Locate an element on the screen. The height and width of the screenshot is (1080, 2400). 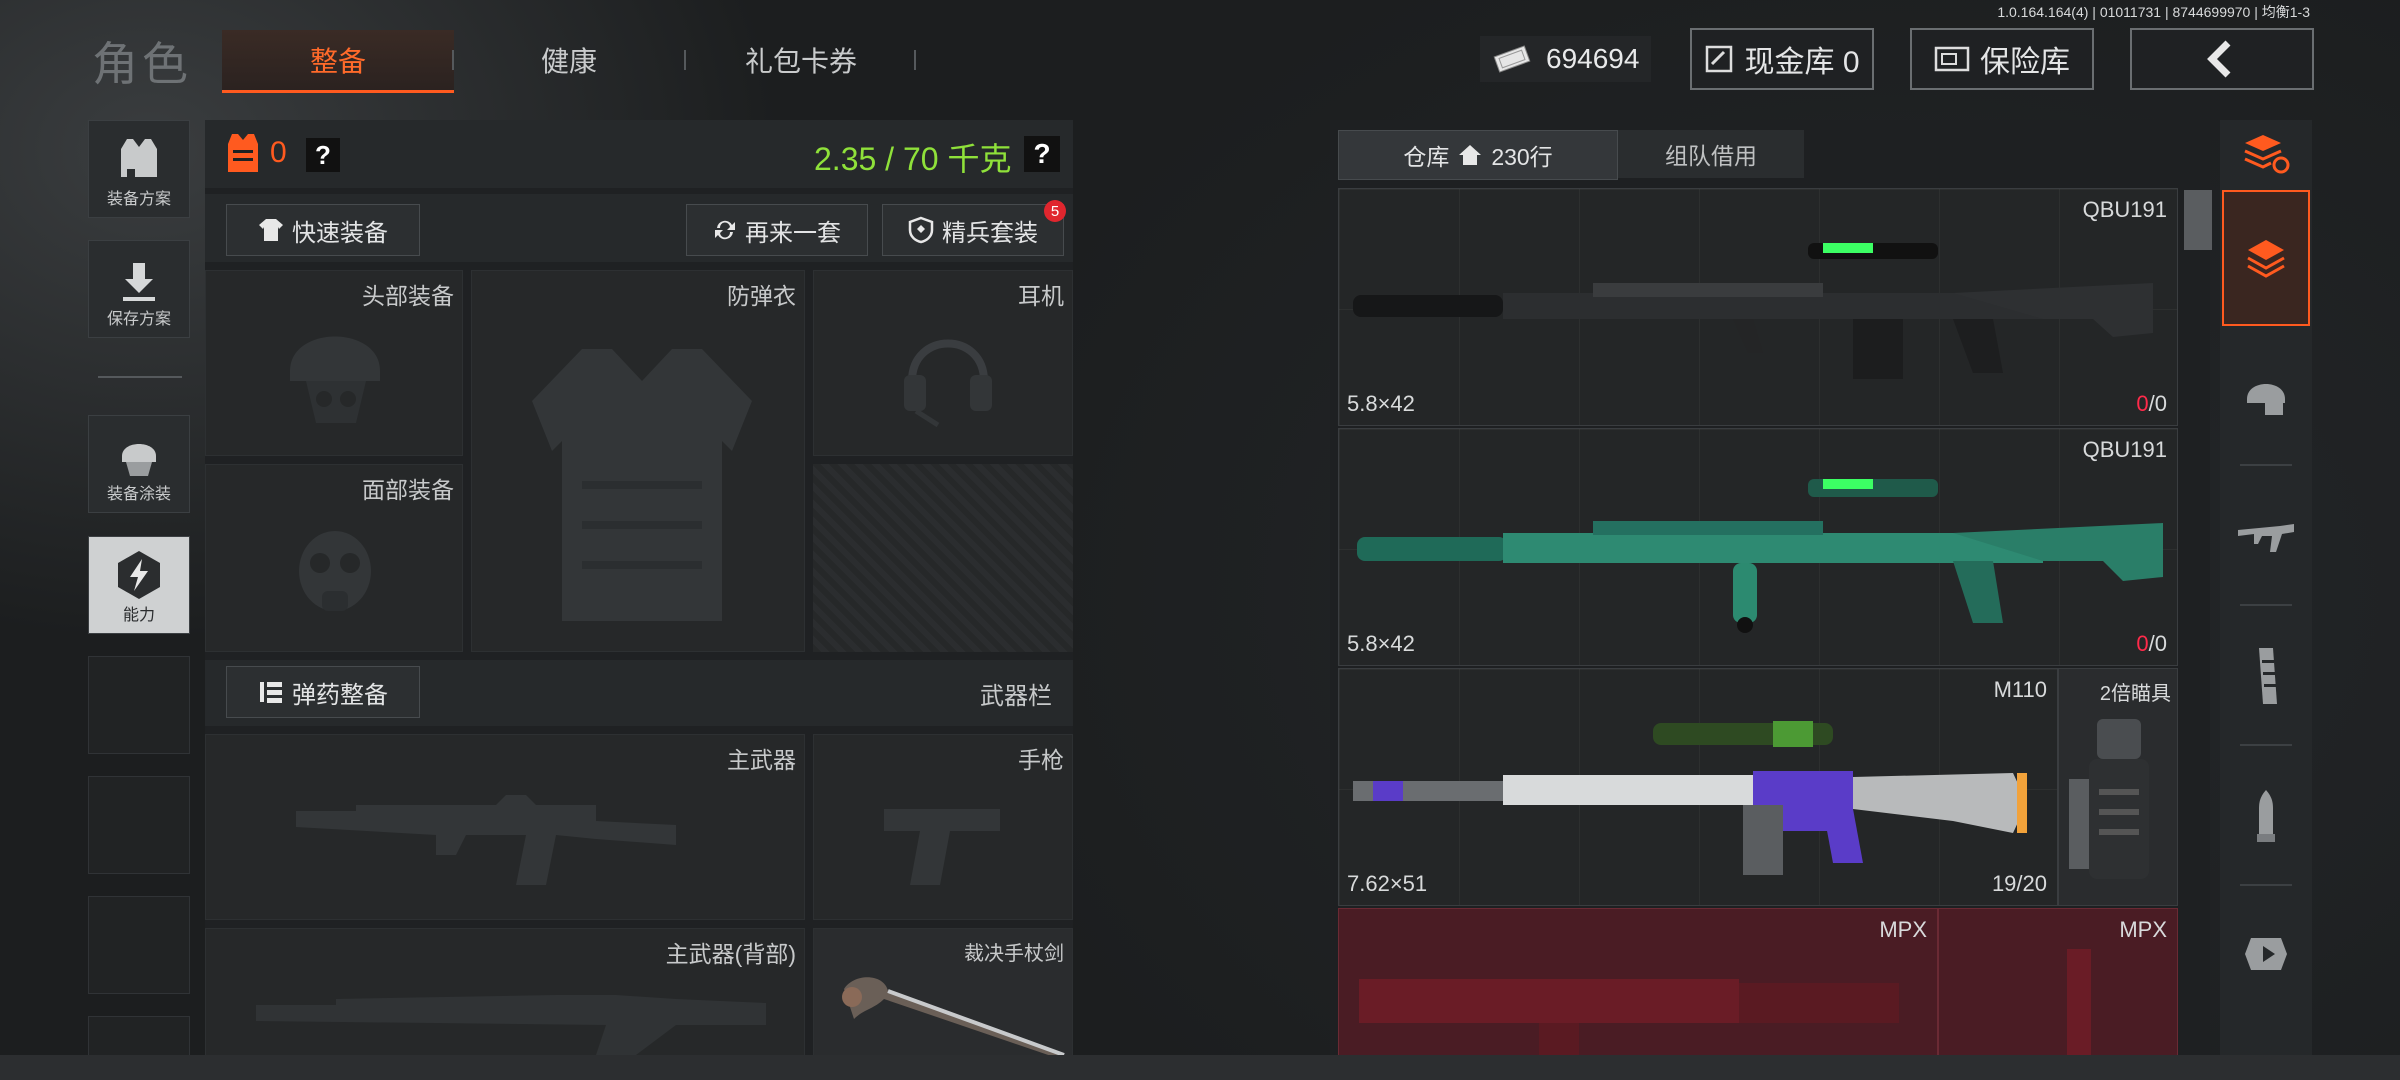
back-button is located at coordinates (2222, 59).